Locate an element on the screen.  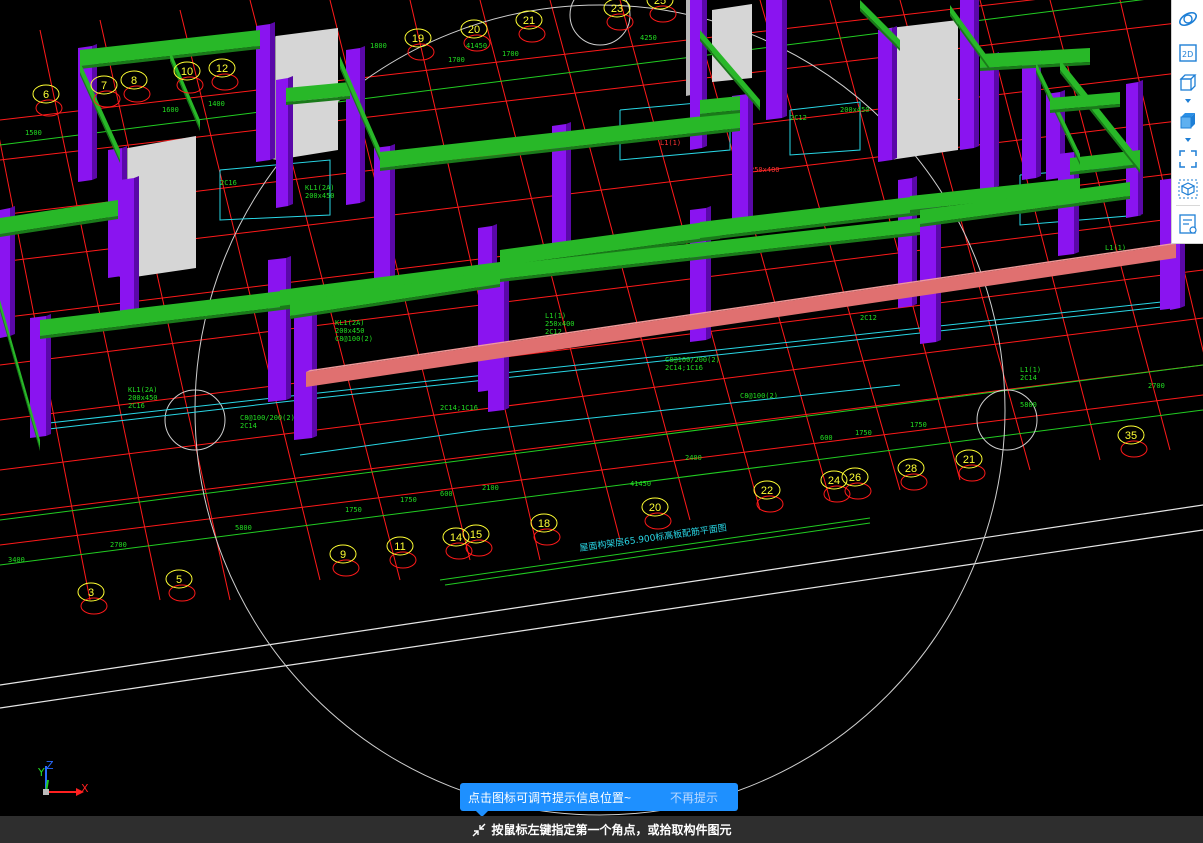
hint-message: 点击图标可调节提示信息位置~ is located at coordinates (550, 797).